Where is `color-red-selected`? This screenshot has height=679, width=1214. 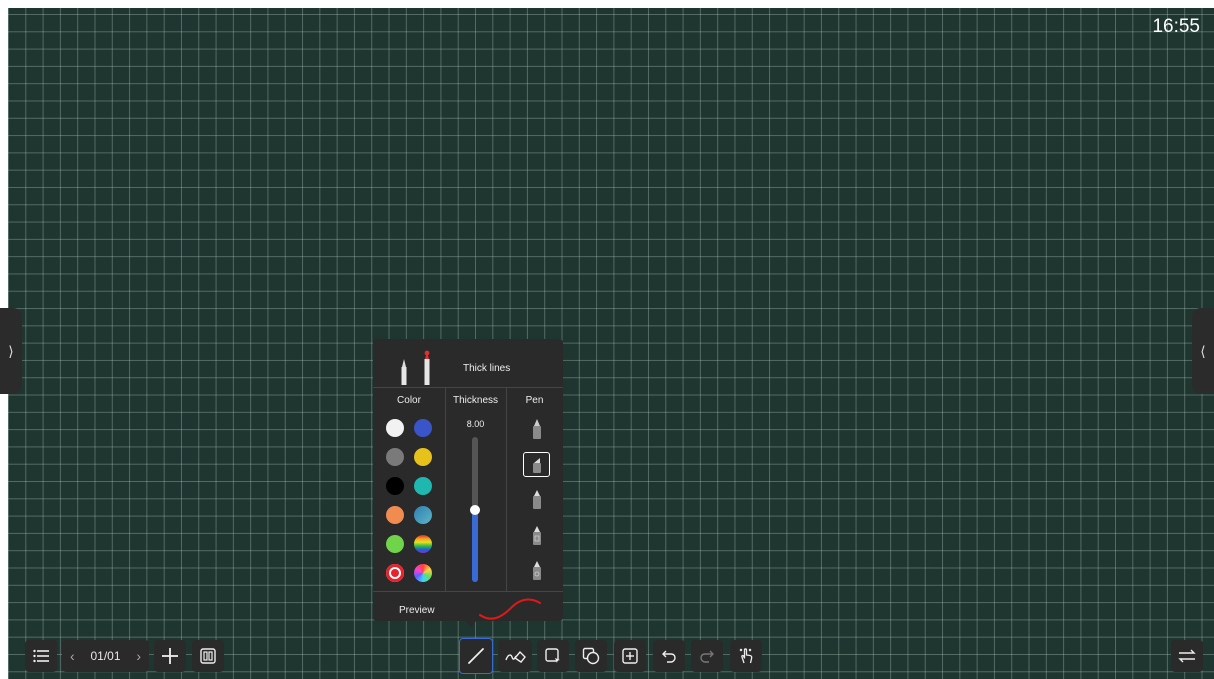
color-red-selected is located at coordinates (395, 573).